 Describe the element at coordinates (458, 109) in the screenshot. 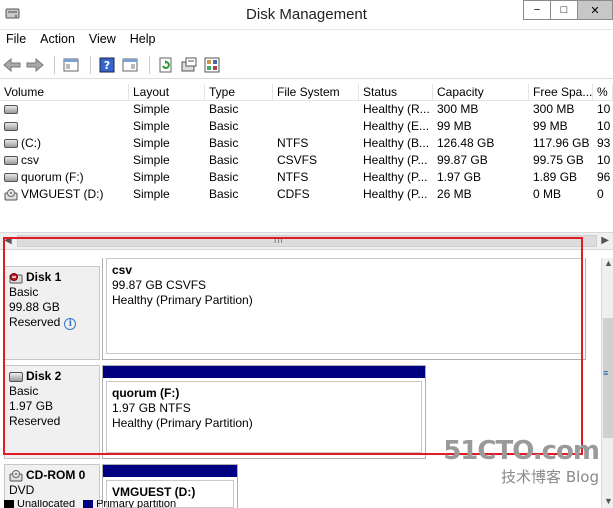

I see `volume-capacity: 300 MB` at that location.